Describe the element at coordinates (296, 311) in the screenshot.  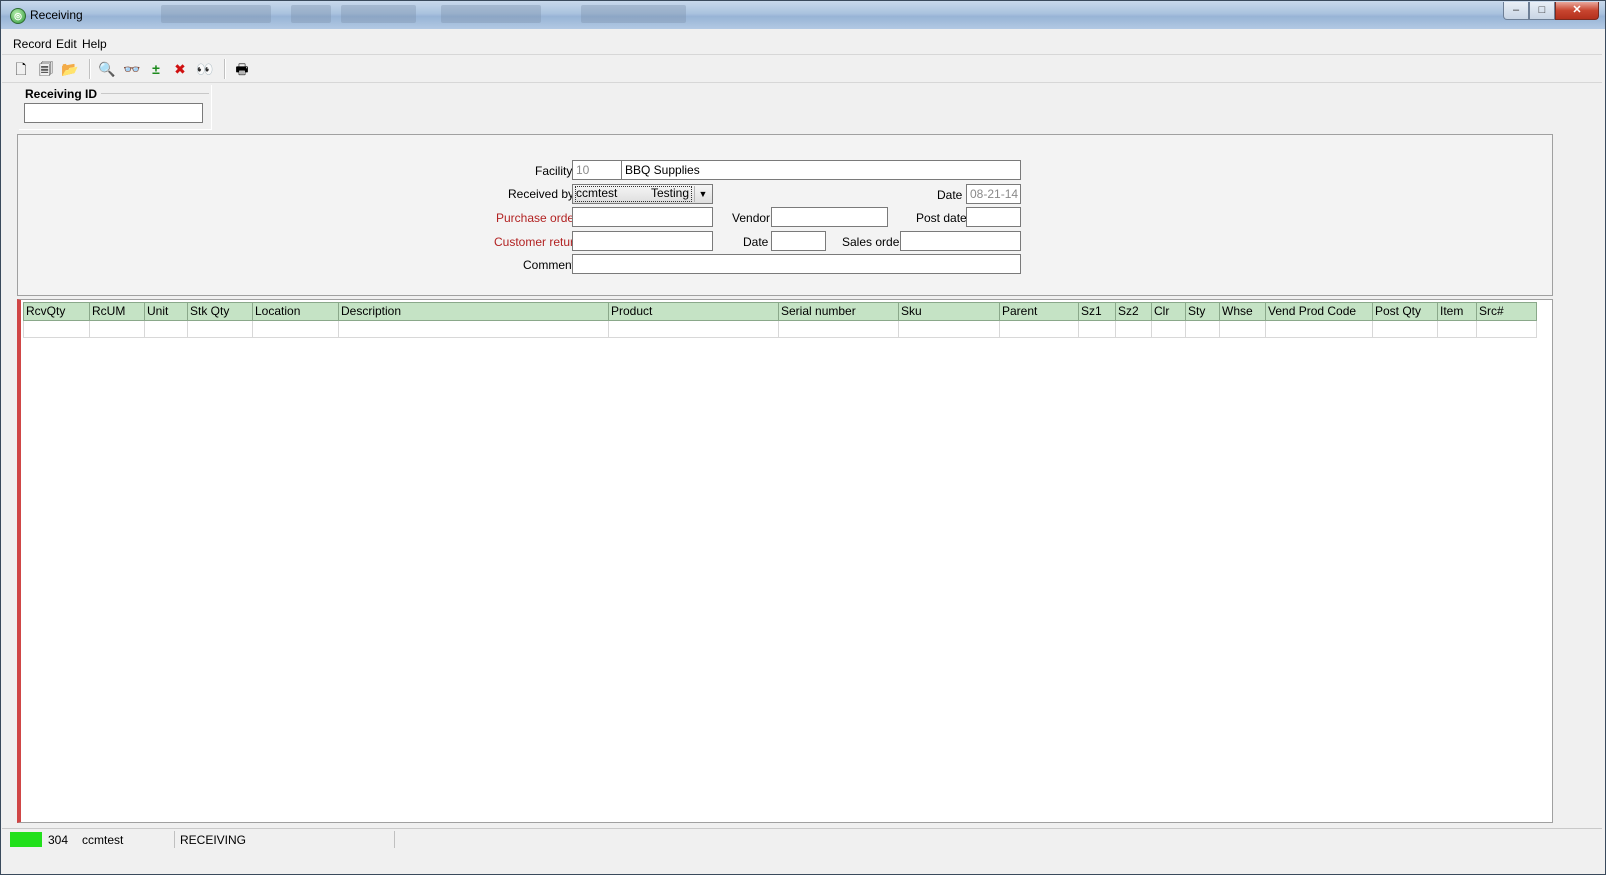
I see `column-header: Location` at that location.